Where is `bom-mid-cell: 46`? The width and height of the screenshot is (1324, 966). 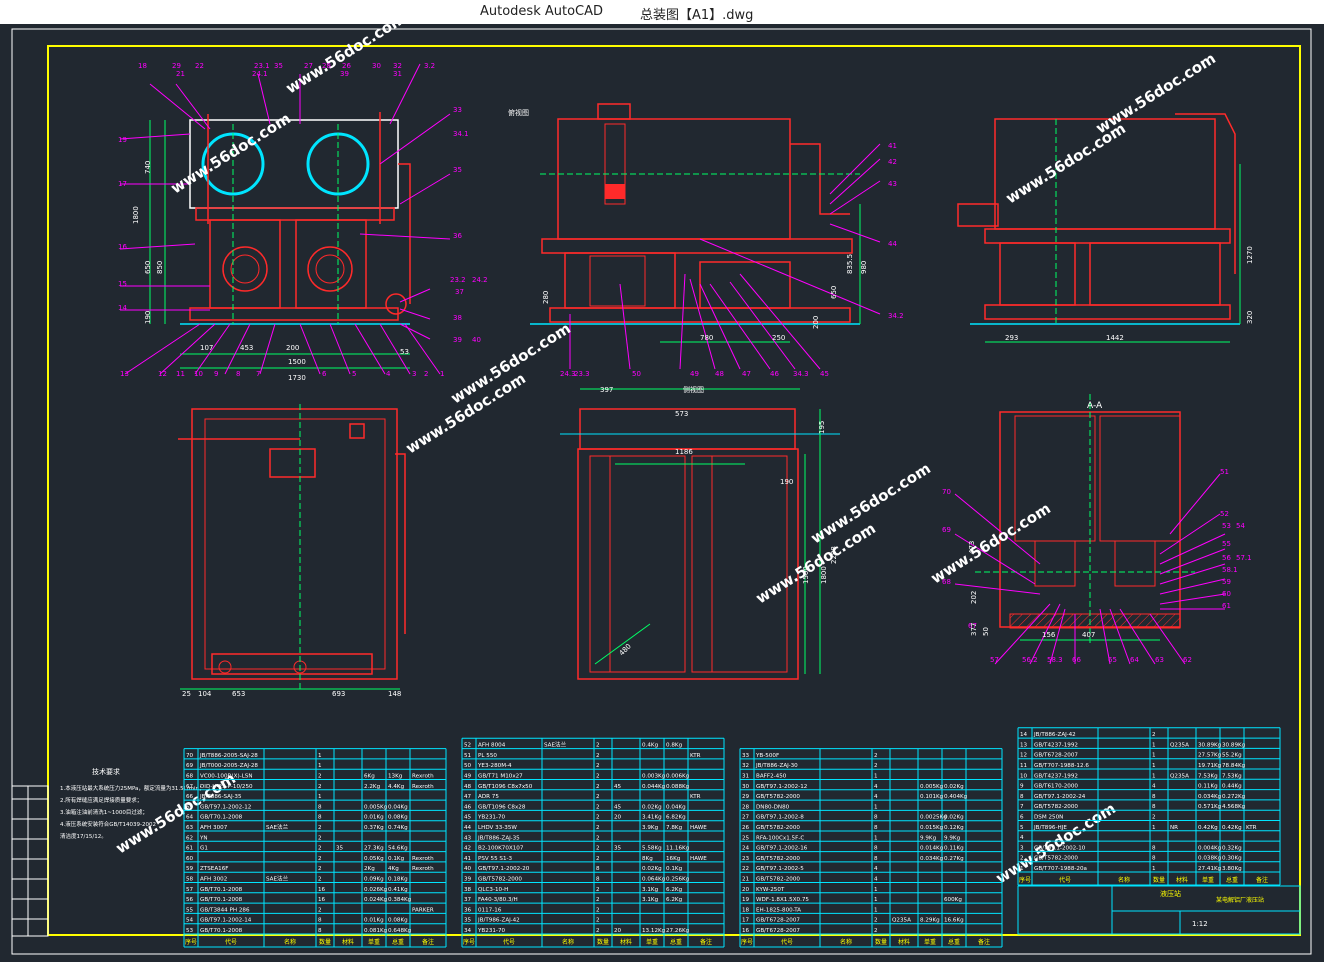 bom-mid-cell: 46 is located at coordinates (468, 807).